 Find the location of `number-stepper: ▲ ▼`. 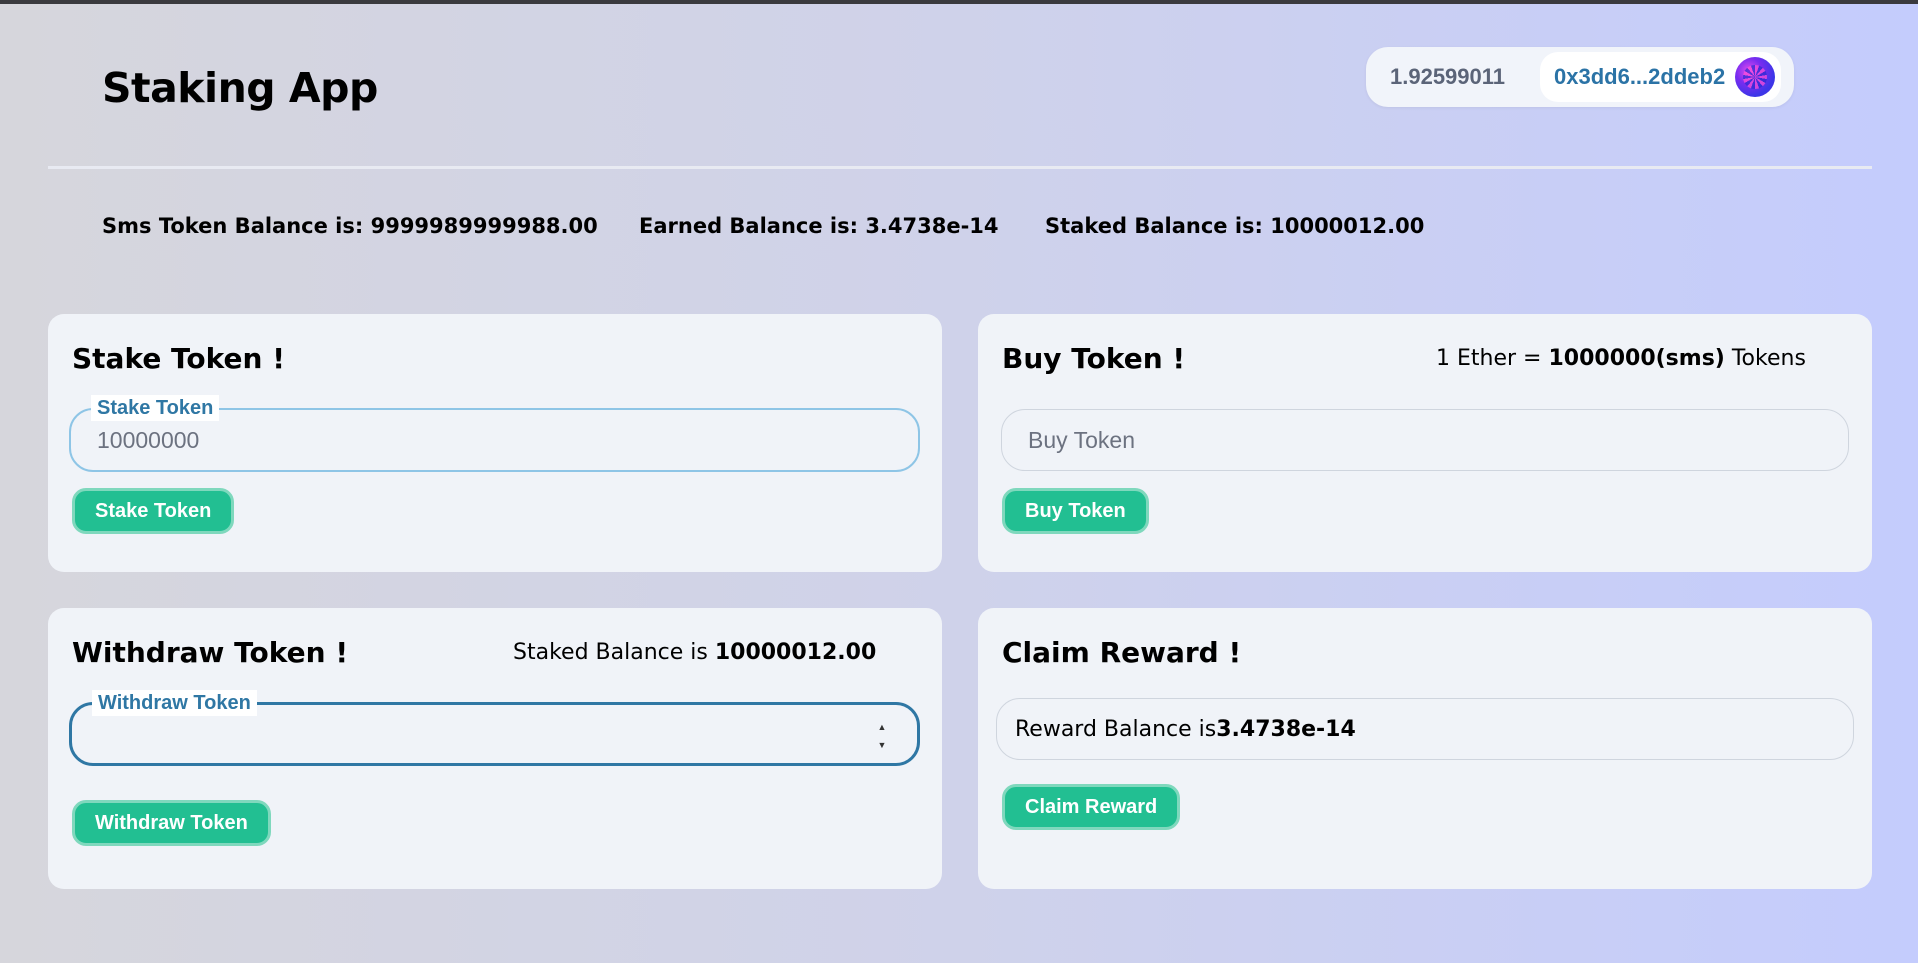

number-stepper: ▲ ▼ is located at coordinates (882, 736).